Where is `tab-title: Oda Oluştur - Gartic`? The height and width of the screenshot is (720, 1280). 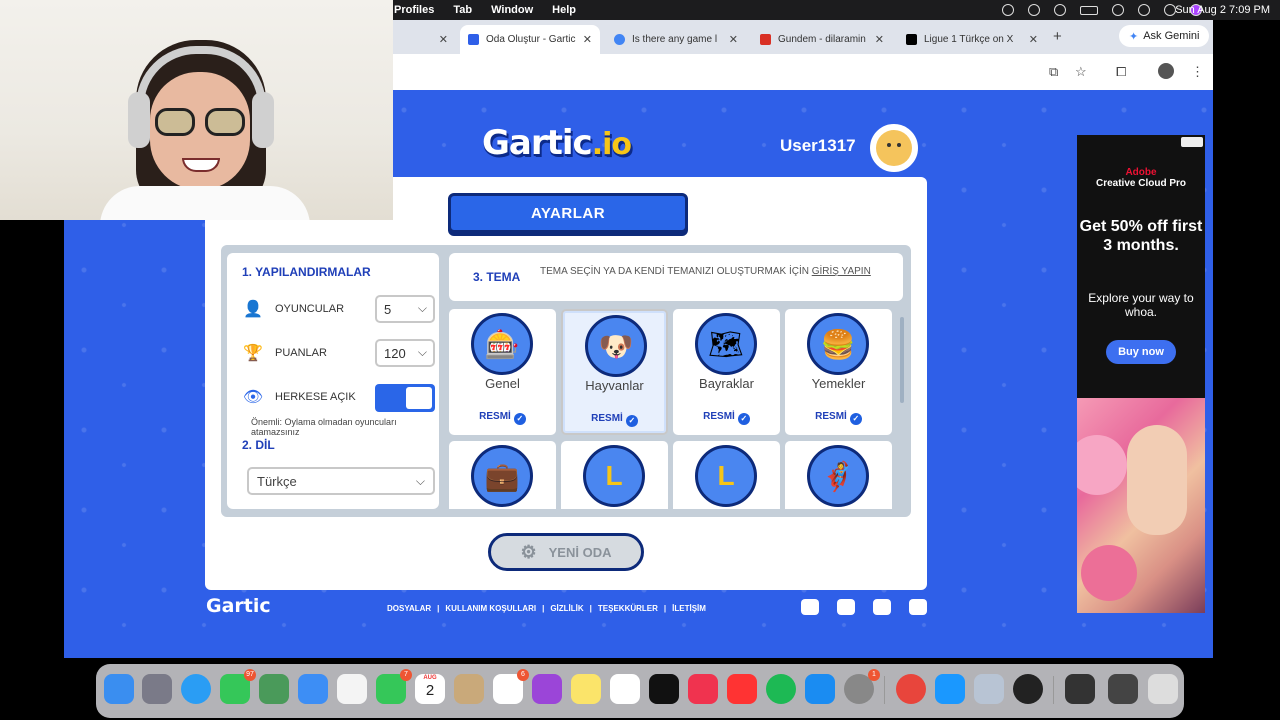 tab-title: Oda Oluştur - Gartic is located at coordinates (531, 39).